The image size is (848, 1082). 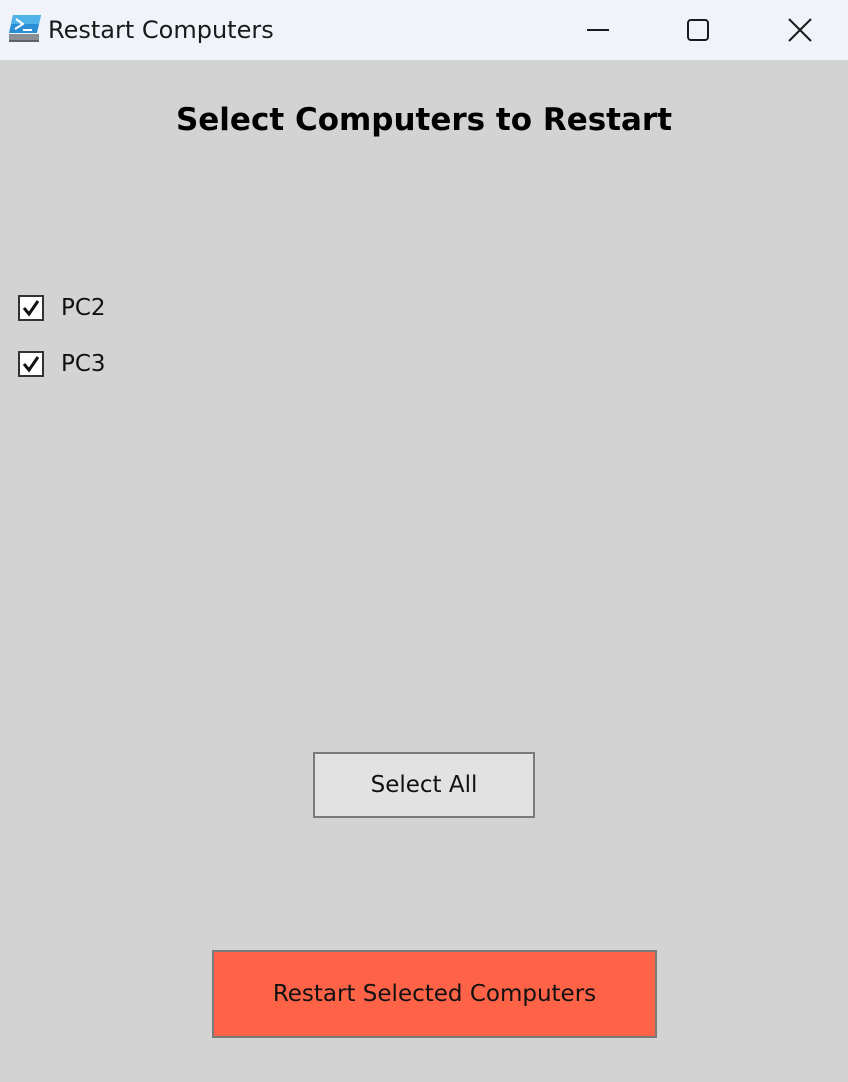 What do you see at coordinates (161, 30) in the screenshot?
I see `window-title: Restart Computers` at bounding box center [161, 30].